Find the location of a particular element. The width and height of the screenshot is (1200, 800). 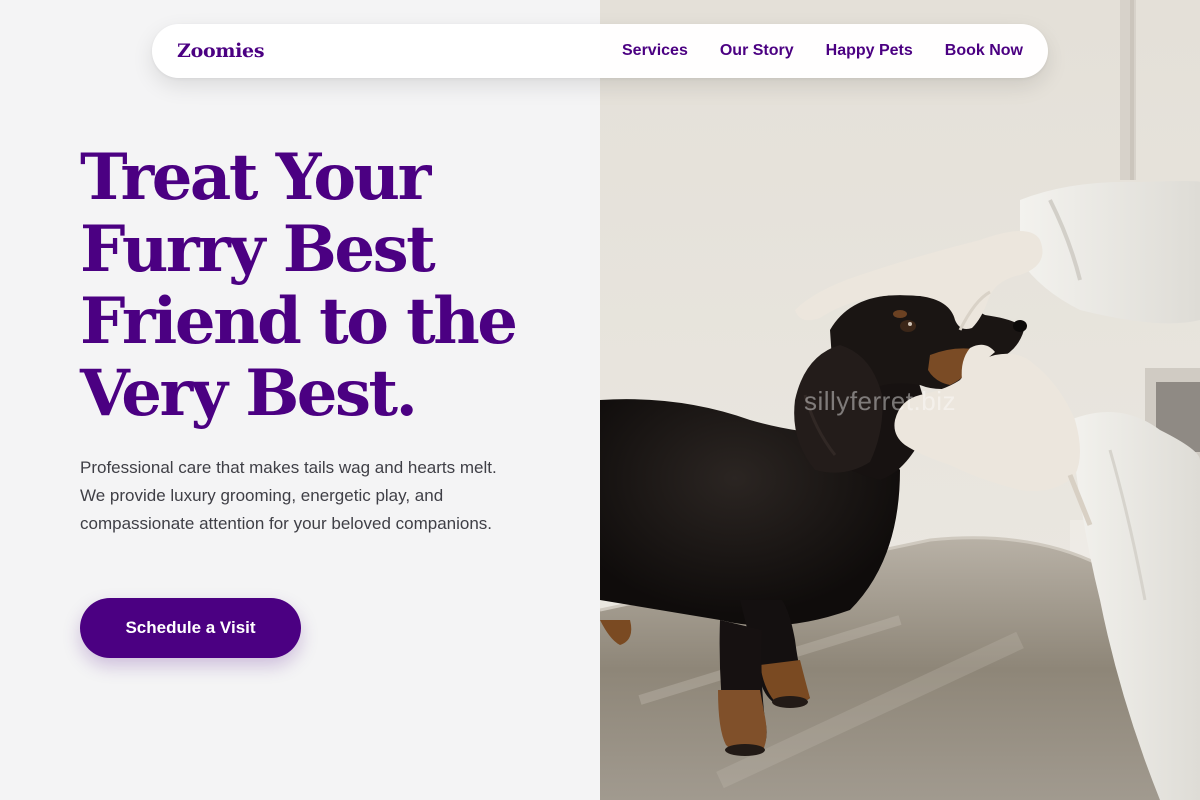

hero-title-line: Friend to the is located at coordinates (299, 321).